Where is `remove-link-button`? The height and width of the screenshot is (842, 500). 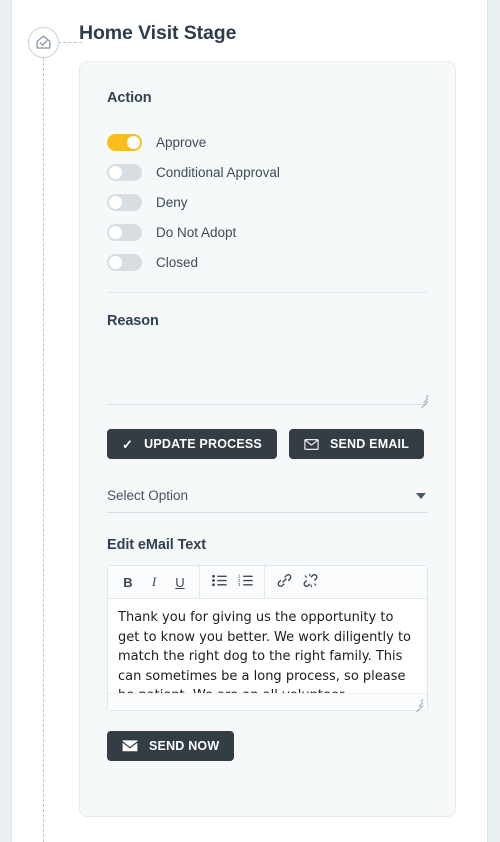
remove-link-button is located at coordinates (310, 582).